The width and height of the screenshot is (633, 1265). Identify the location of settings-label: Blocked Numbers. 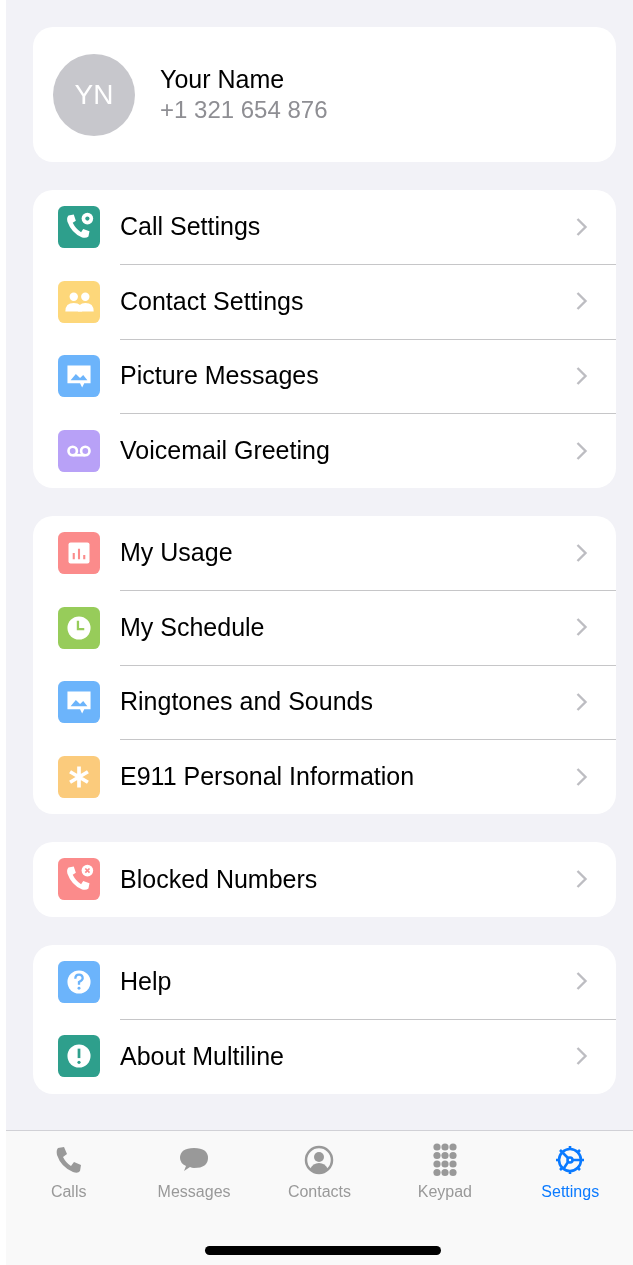
(219, 879).